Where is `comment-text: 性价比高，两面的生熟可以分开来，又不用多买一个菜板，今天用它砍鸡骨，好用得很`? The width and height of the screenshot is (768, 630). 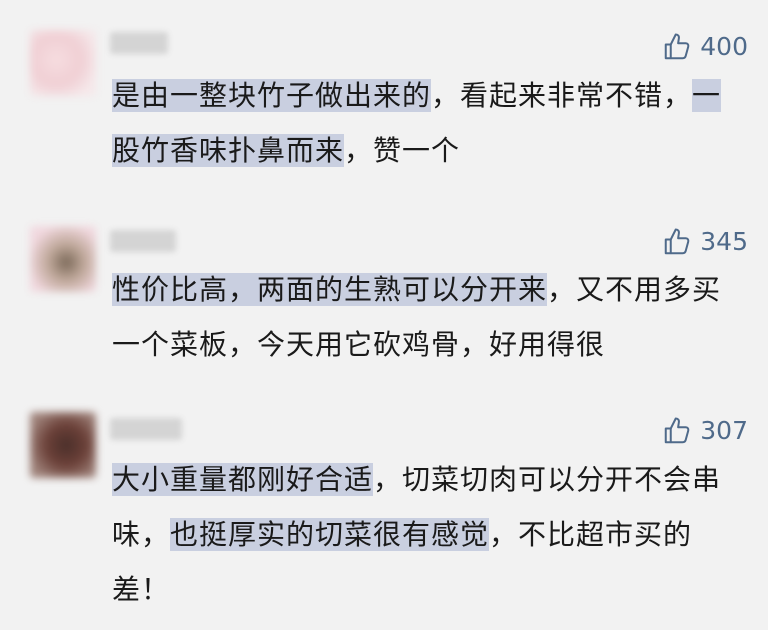
comment-text: 性价比高，两面的生熟可以分开来，又不用多买一个菜板，今天用它砍鸡骨，好用得很 is located at coordinates (422, 317).